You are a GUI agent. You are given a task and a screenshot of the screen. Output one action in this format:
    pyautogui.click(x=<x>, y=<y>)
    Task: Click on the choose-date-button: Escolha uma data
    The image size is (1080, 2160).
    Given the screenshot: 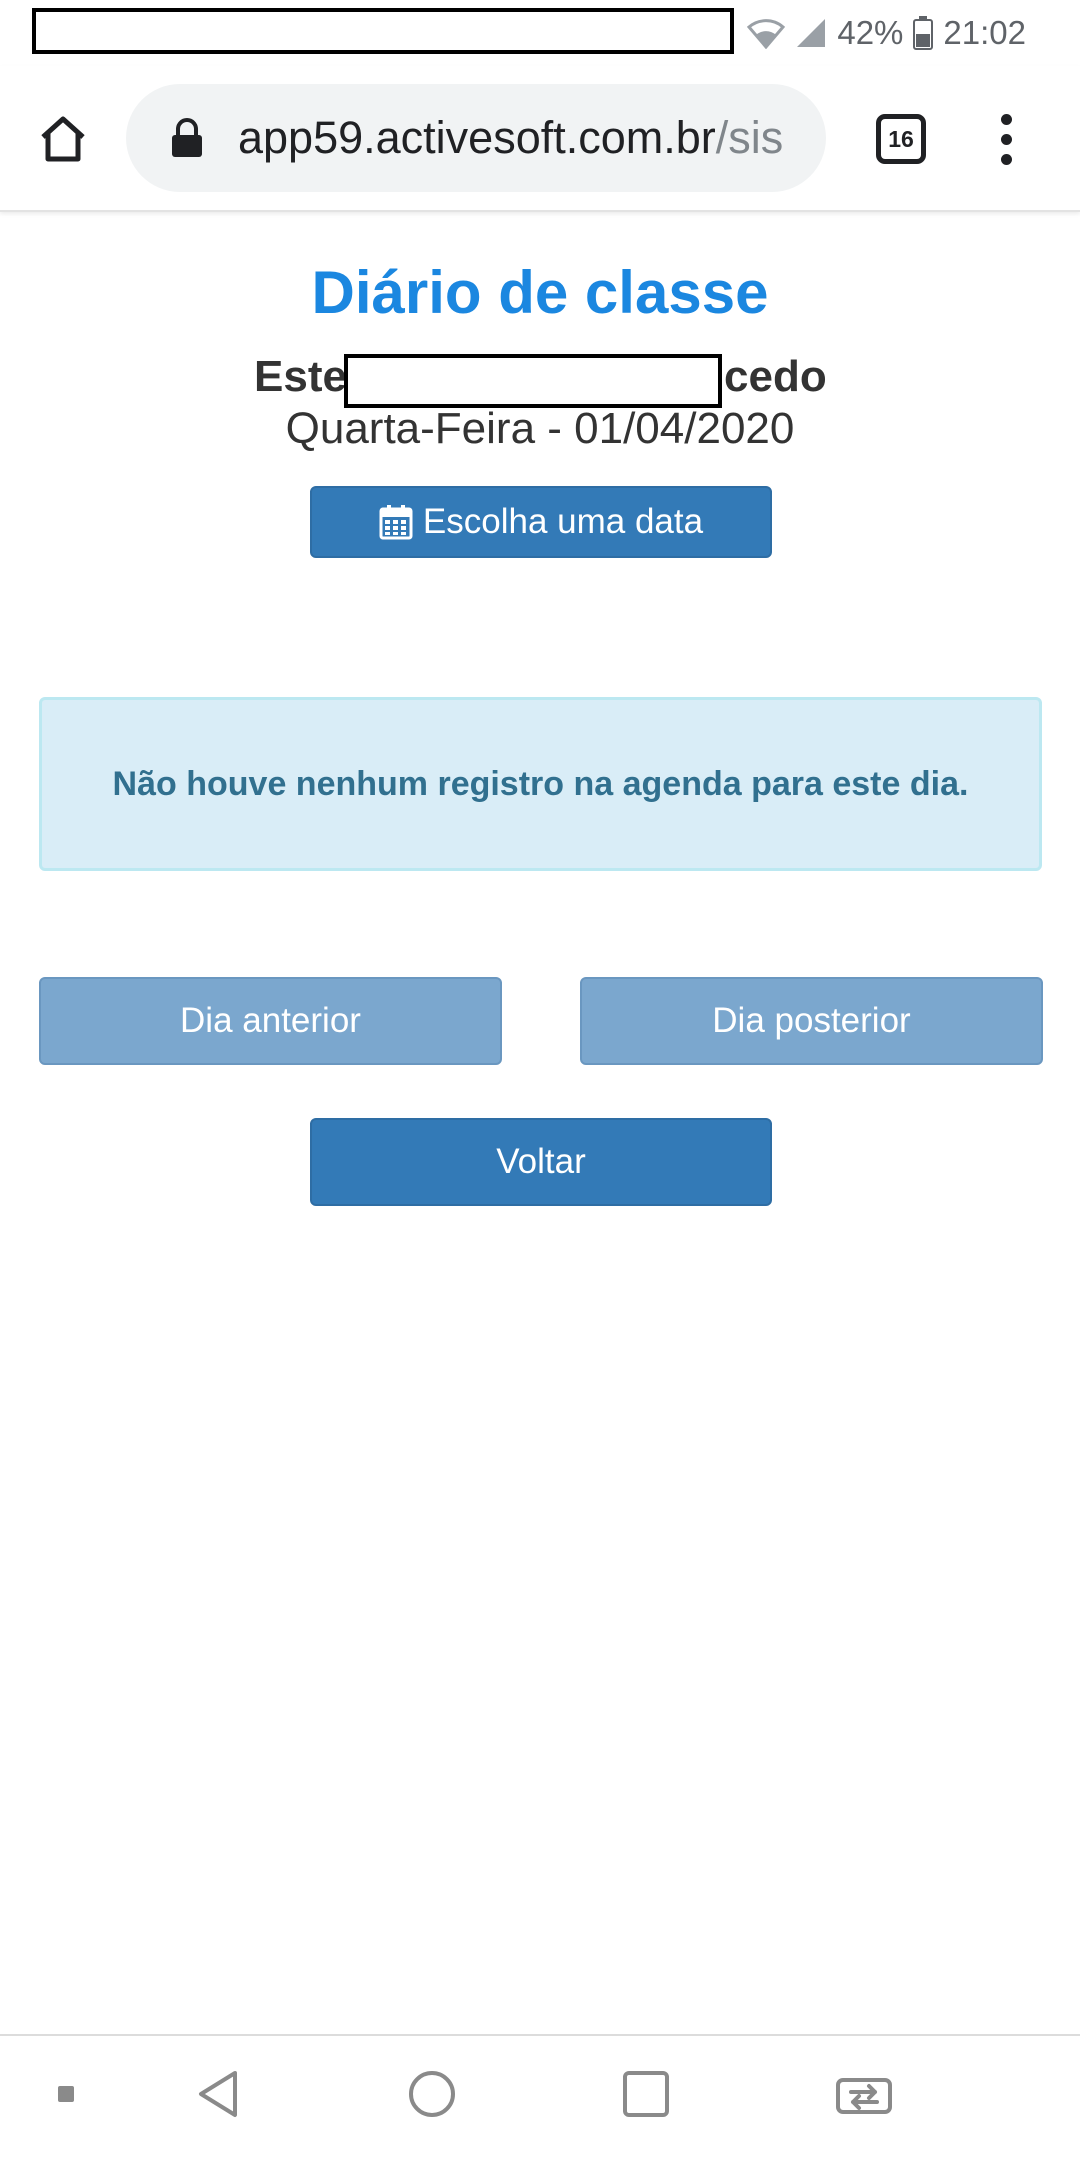 What is the action you would take?
    pyautogui.click(x=541, y=522)
    